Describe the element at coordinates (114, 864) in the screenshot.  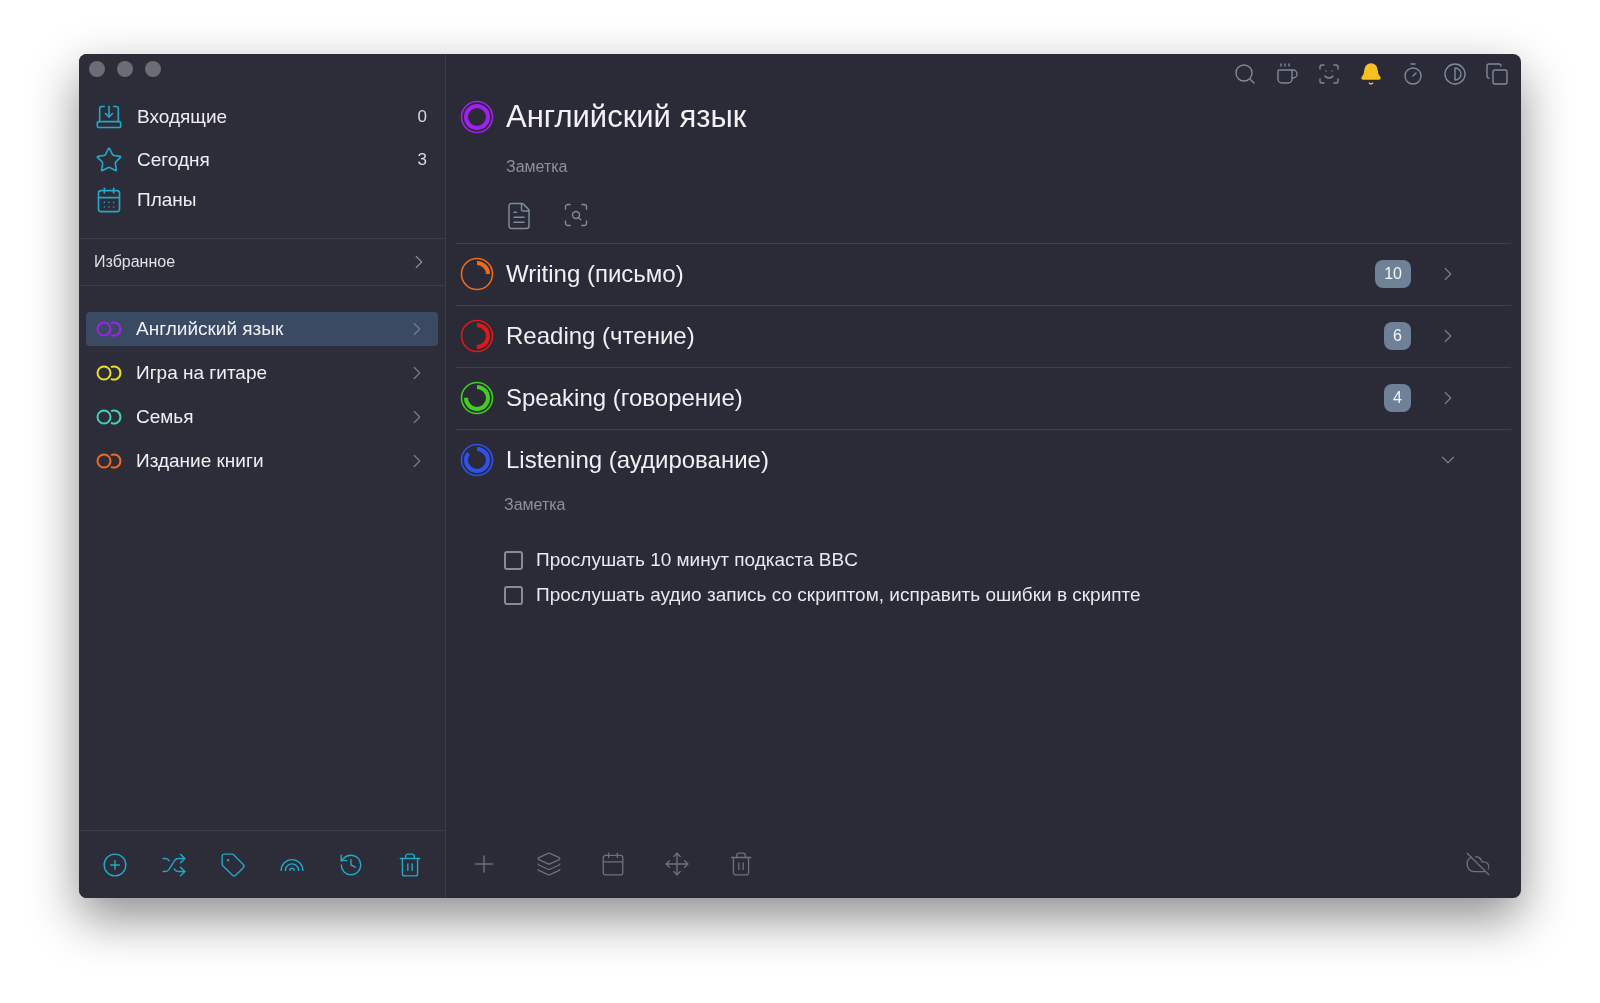
I see `add-circle-icon` at that location.